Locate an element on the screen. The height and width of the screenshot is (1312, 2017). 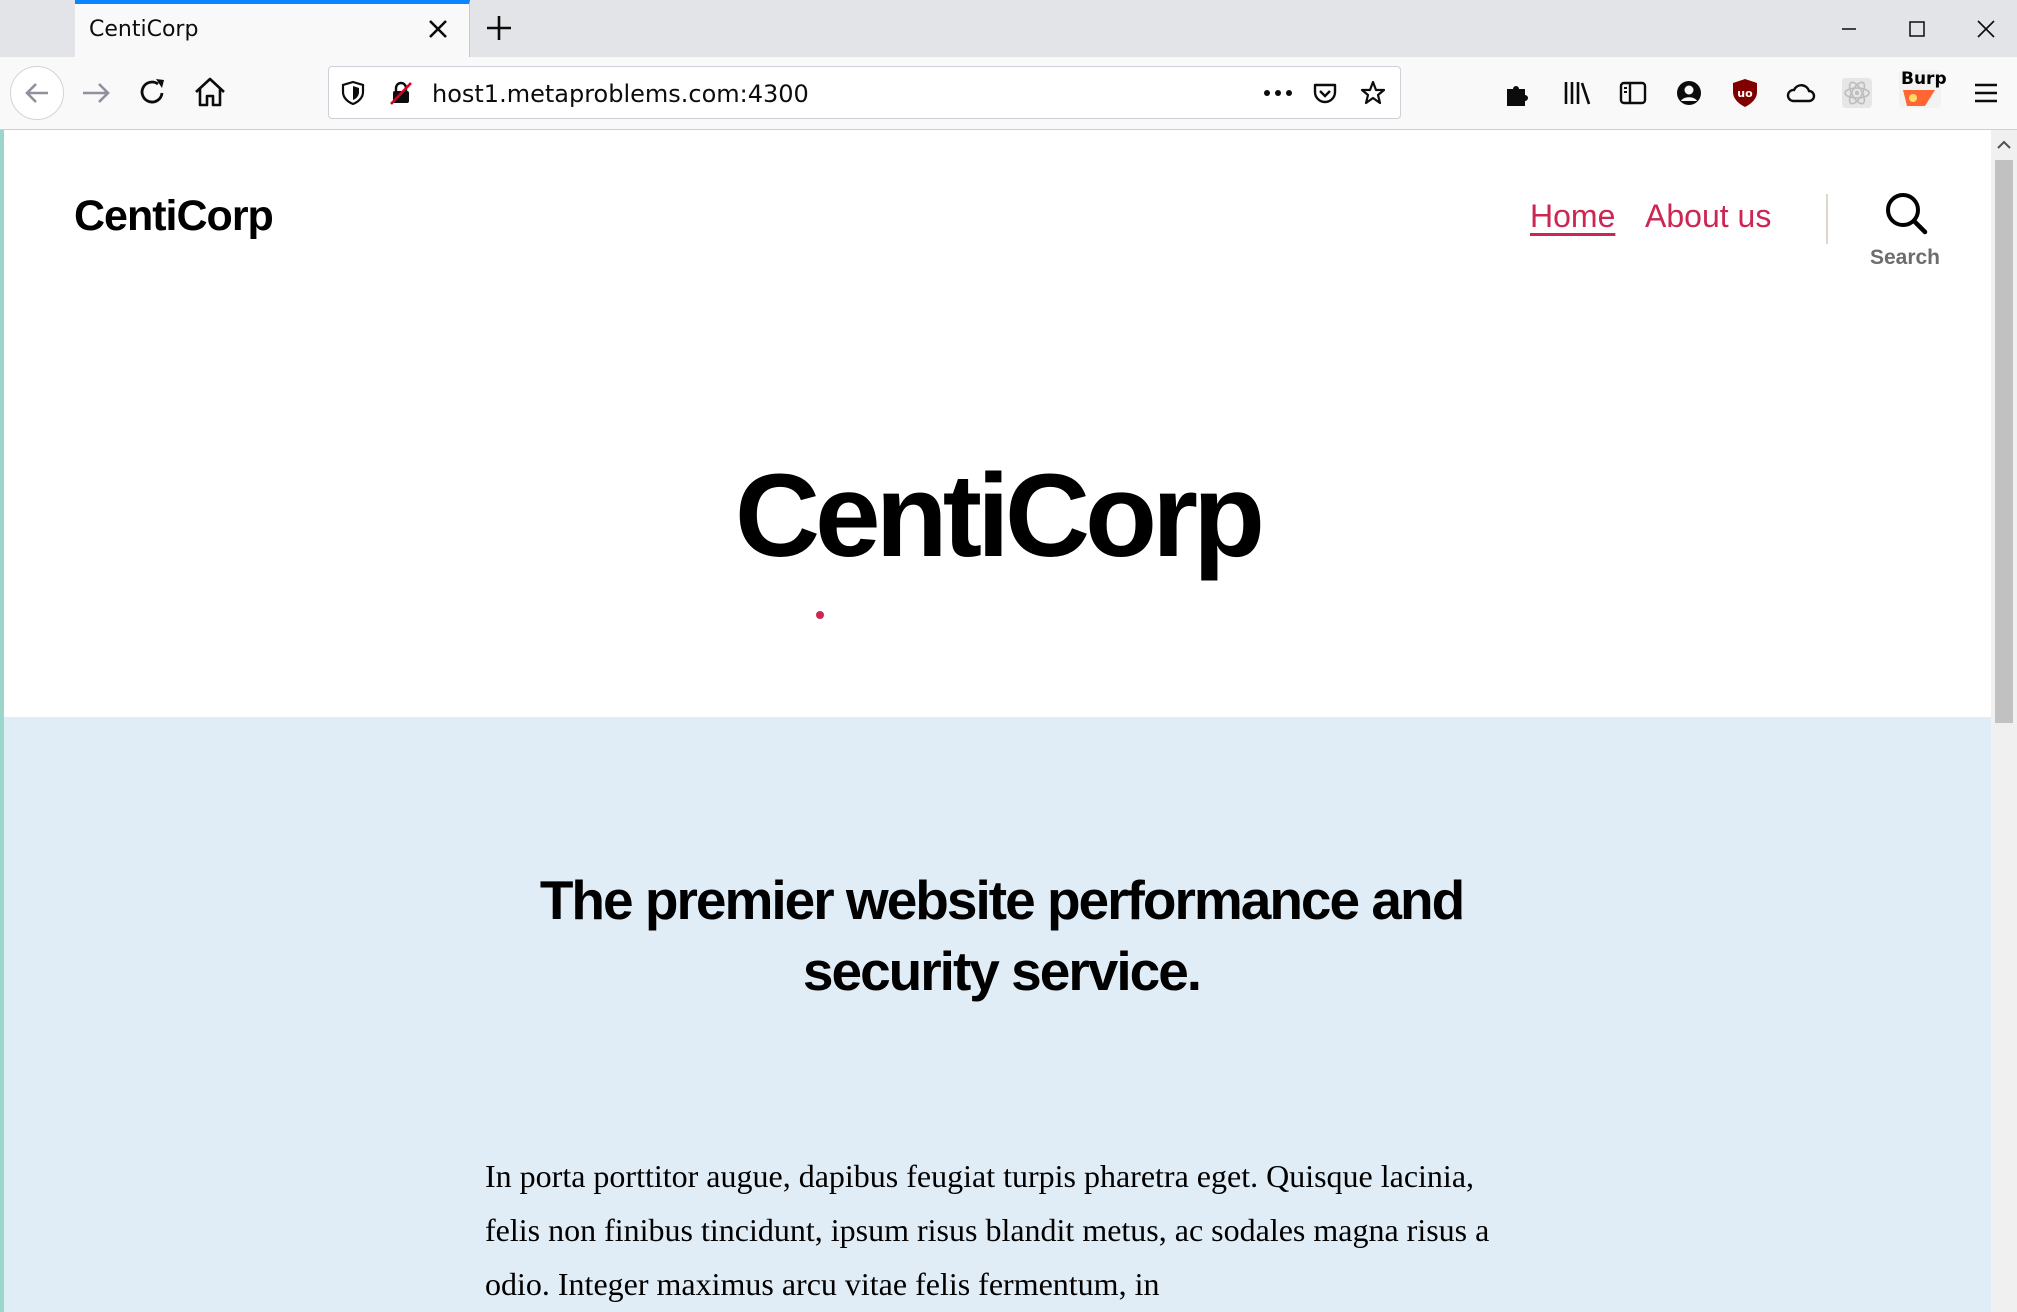
bookmark-star-icon is located at coordinates (1373, 93).